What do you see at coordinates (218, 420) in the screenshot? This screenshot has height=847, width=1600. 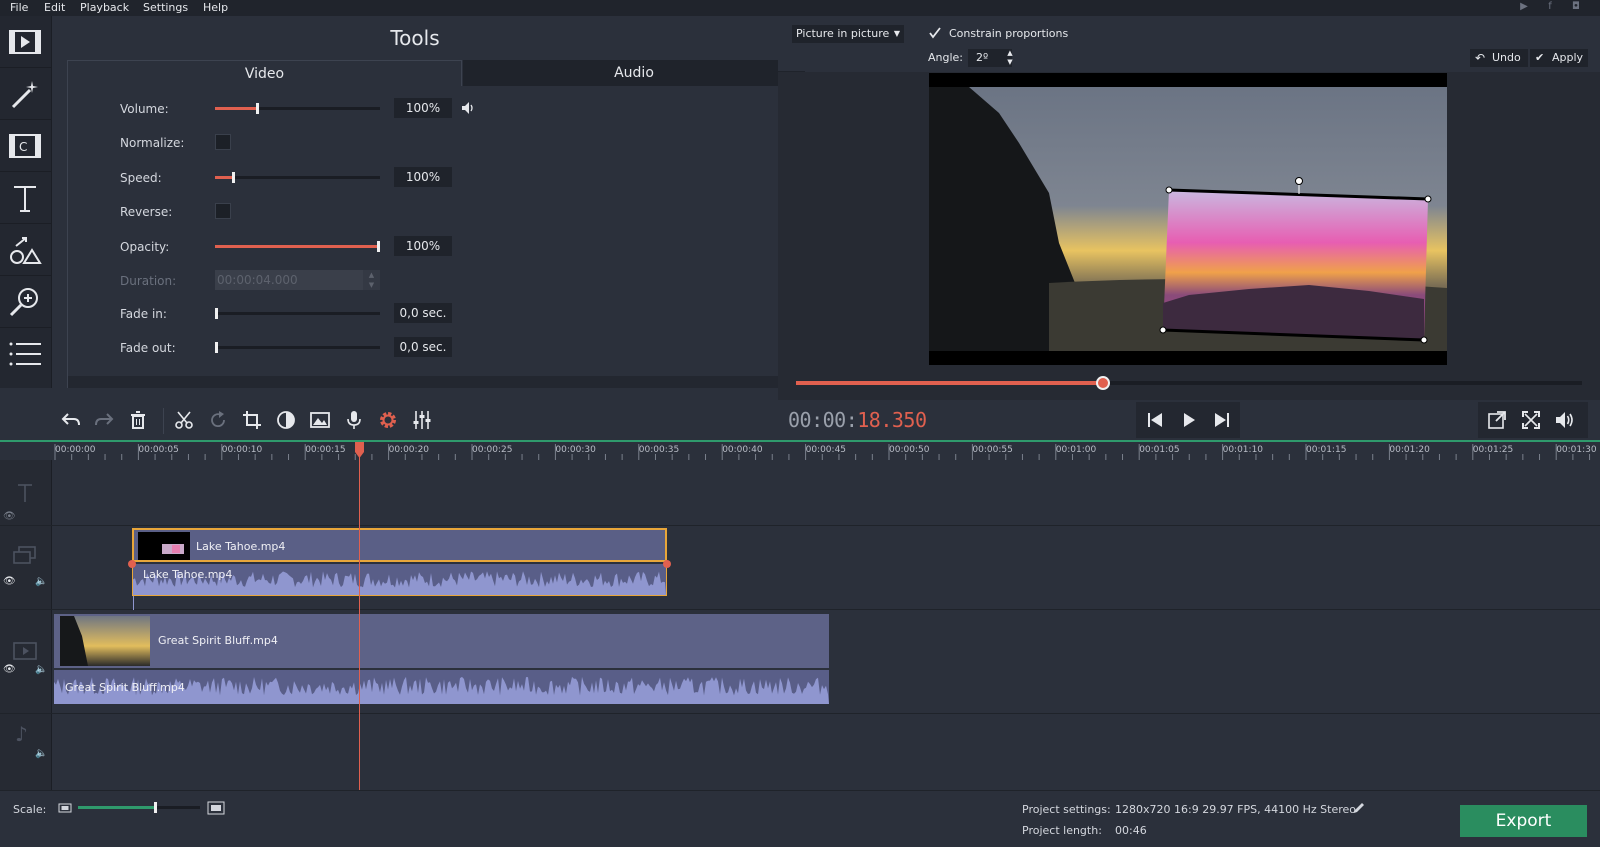 I see `rotate-button` at bounding box center [218, 420].